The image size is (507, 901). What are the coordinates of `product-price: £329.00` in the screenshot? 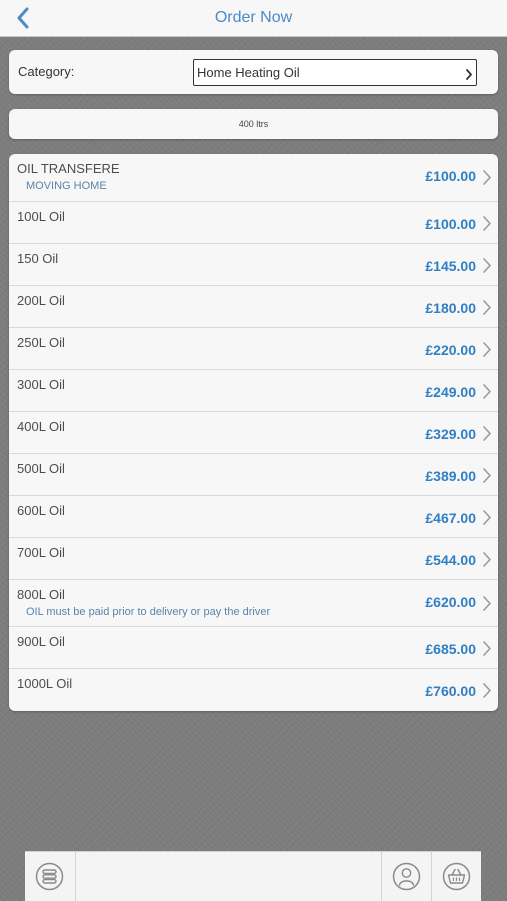 It's located at (450, 434).